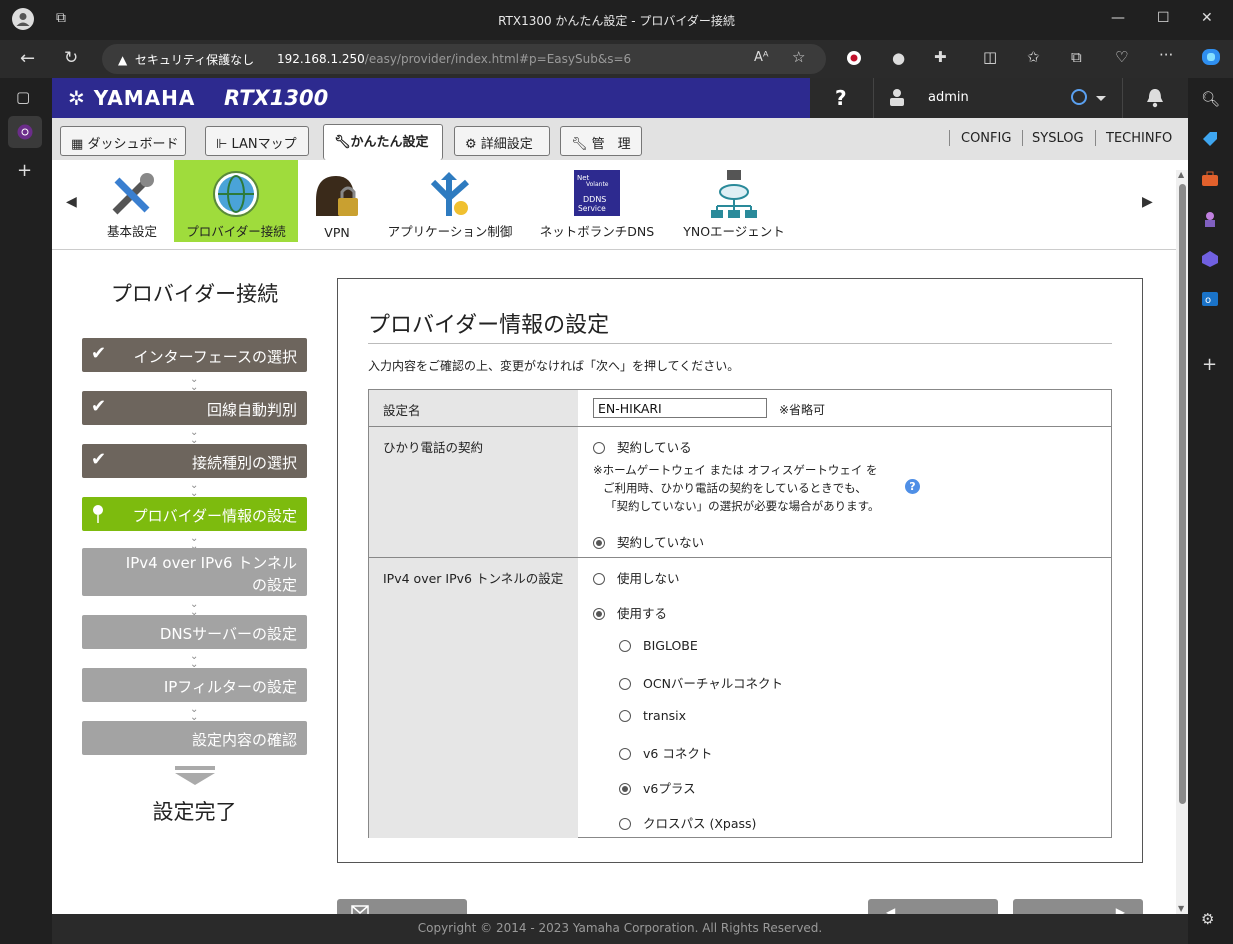 The width and height of the screenshot is (1233, 944). I want to click on tunnel-on-radio: 使用する, so click(630, 612).